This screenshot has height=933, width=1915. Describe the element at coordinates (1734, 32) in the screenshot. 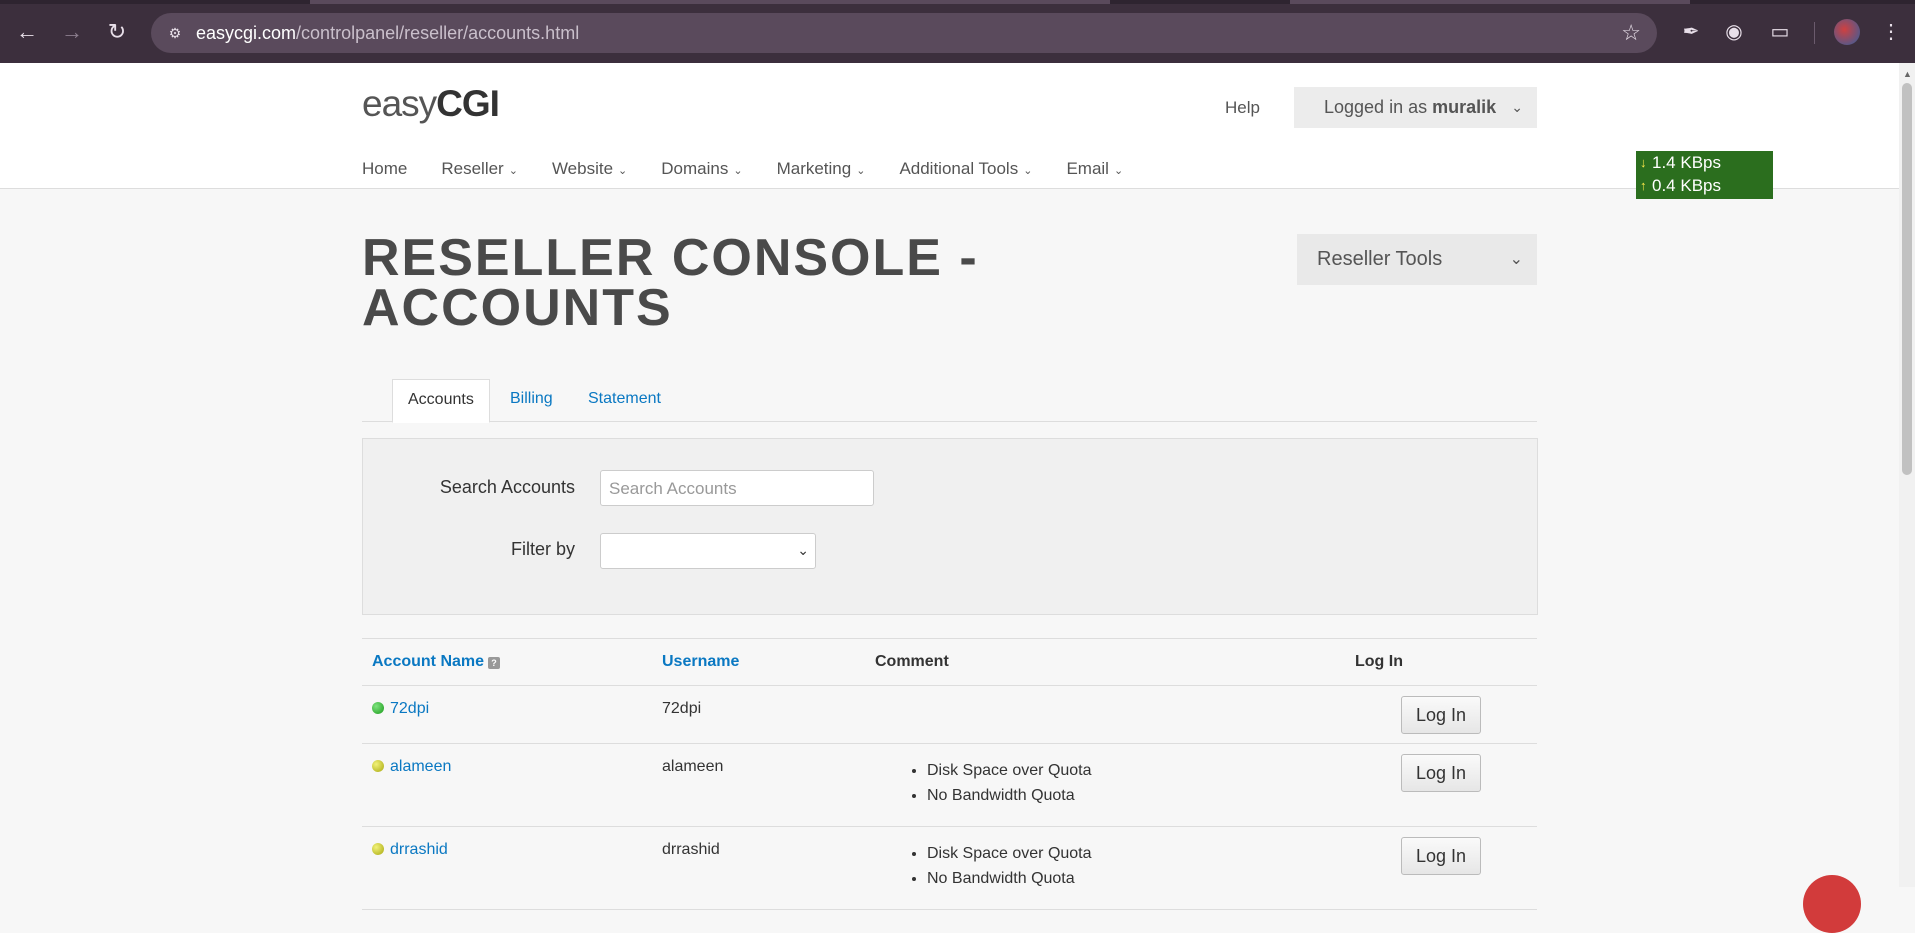

I see `camera-icon: ◉` at that location.